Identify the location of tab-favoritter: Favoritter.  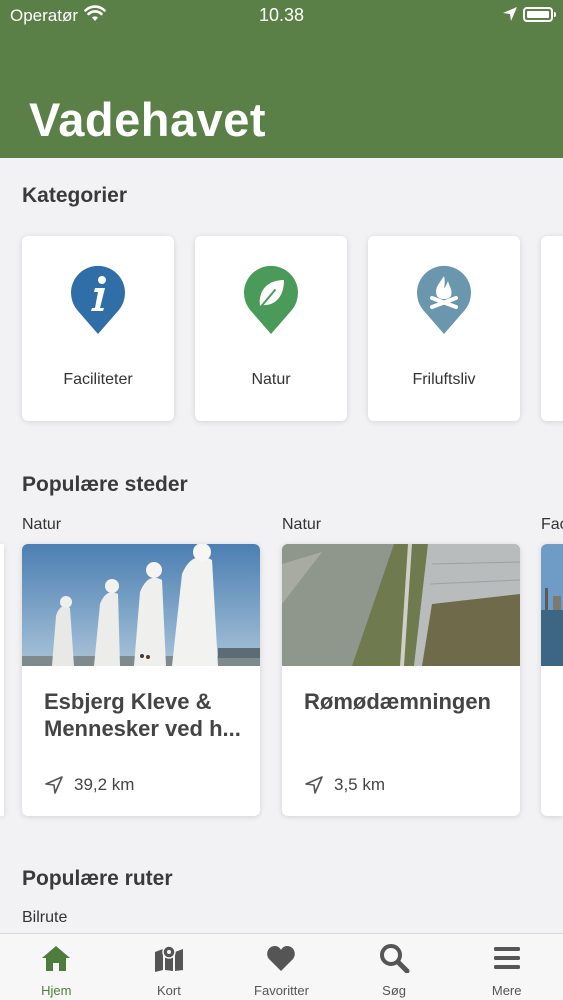
(281, 967).